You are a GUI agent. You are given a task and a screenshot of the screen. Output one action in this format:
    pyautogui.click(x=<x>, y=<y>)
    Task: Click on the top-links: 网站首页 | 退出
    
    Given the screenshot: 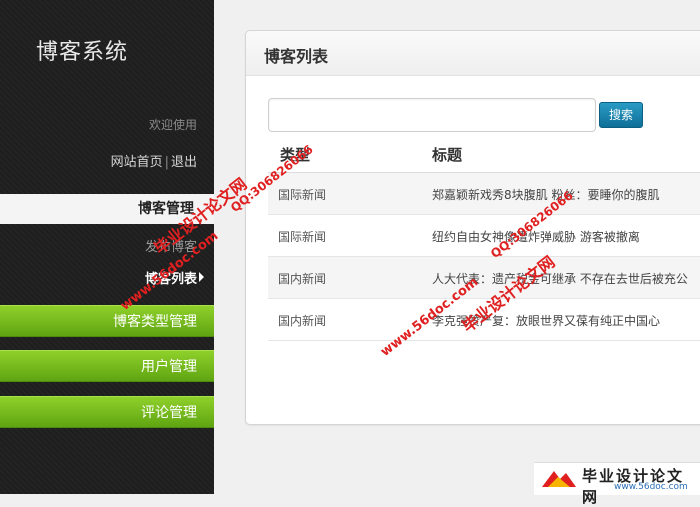 What is the action you would take?
    pyautogui.click(x=154, y=160)
    